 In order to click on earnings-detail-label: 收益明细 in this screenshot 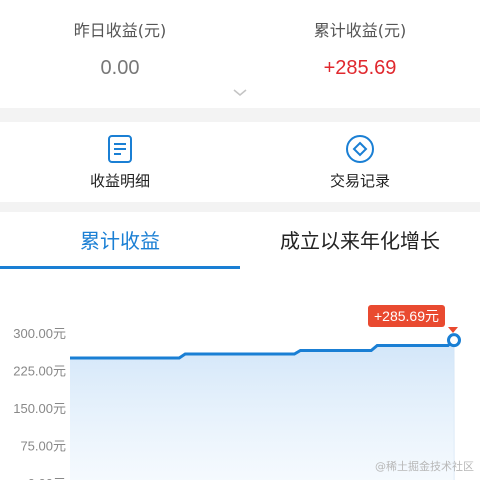, I will do `click(119, 181)`.